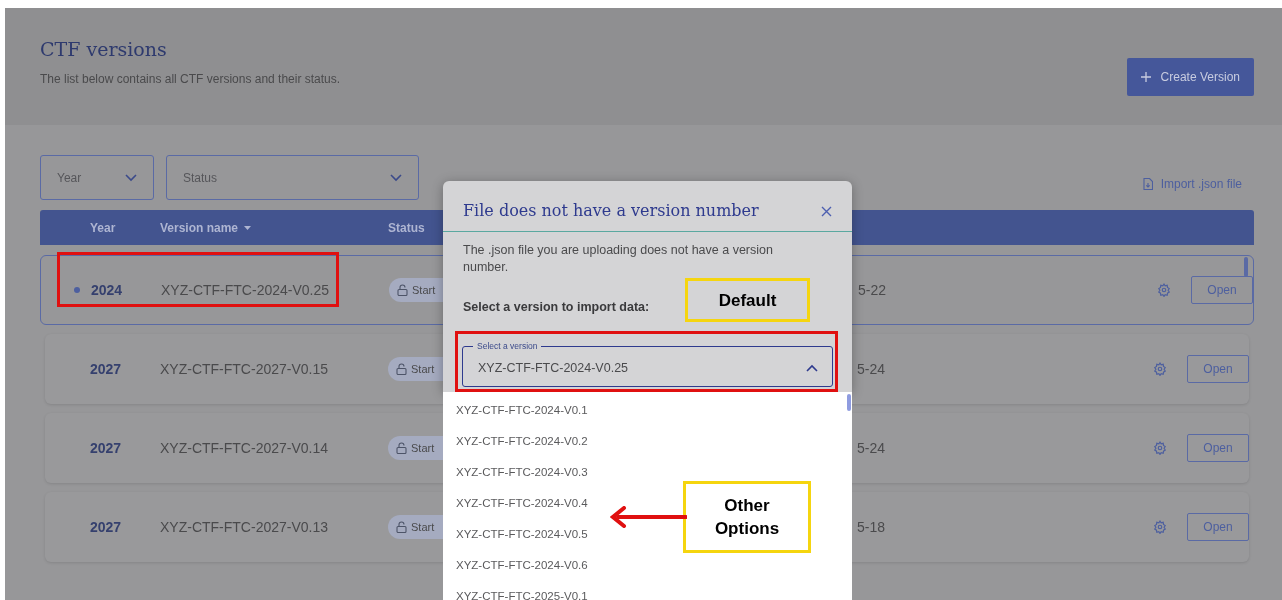 This screenshot has height=600, width=1282. I want to click on dialog-message: The .json file you are uploading does not have a version number., so click(618, 259).